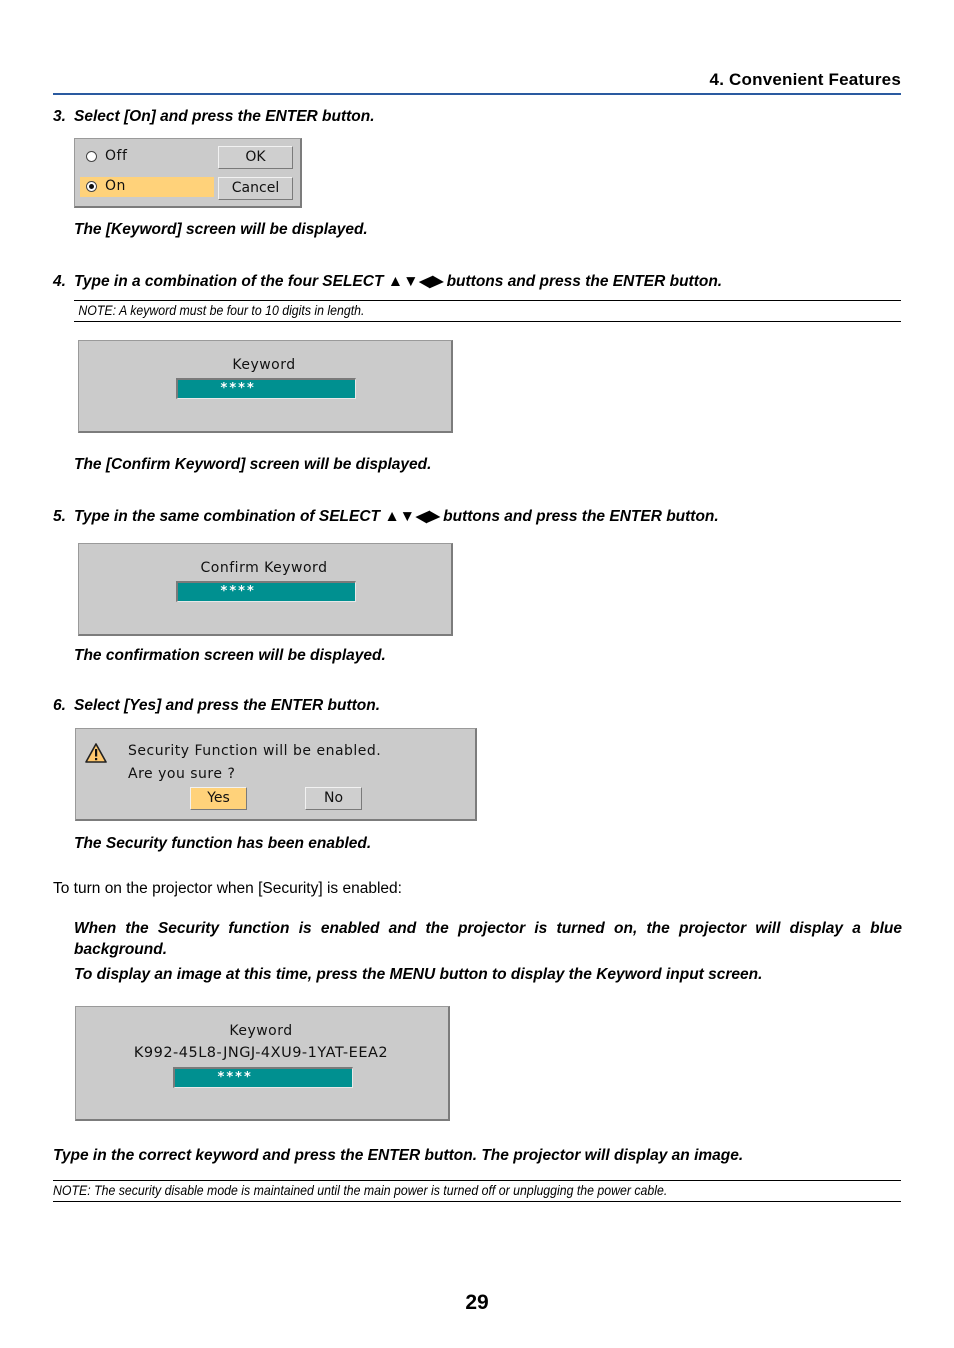 The height and width of the screenshot is (1348, 954). Describe the element at coordinates (116, 156) in the screenshot. I see `radio-off-label: Off` at that location.